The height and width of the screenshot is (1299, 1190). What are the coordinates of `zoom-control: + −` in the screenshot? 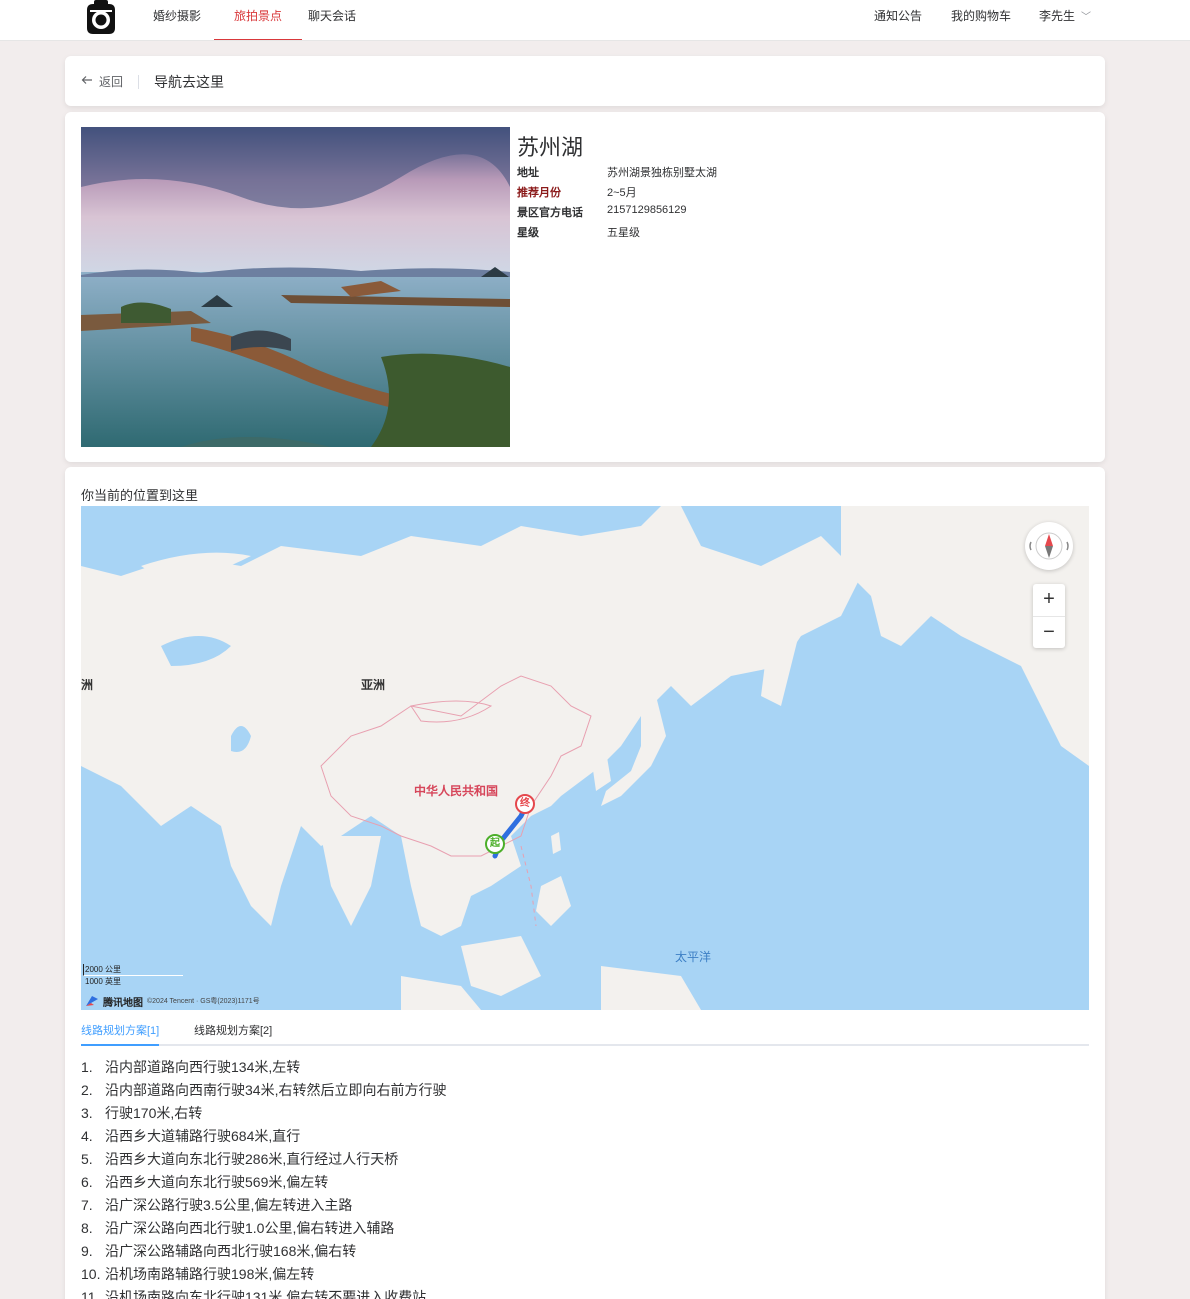 It's located at (1049, 616).